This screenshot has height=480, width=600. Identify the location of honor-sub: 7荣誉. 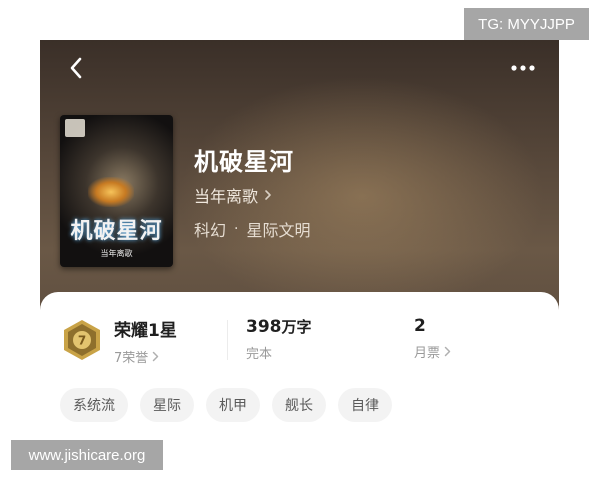
(145, 356).